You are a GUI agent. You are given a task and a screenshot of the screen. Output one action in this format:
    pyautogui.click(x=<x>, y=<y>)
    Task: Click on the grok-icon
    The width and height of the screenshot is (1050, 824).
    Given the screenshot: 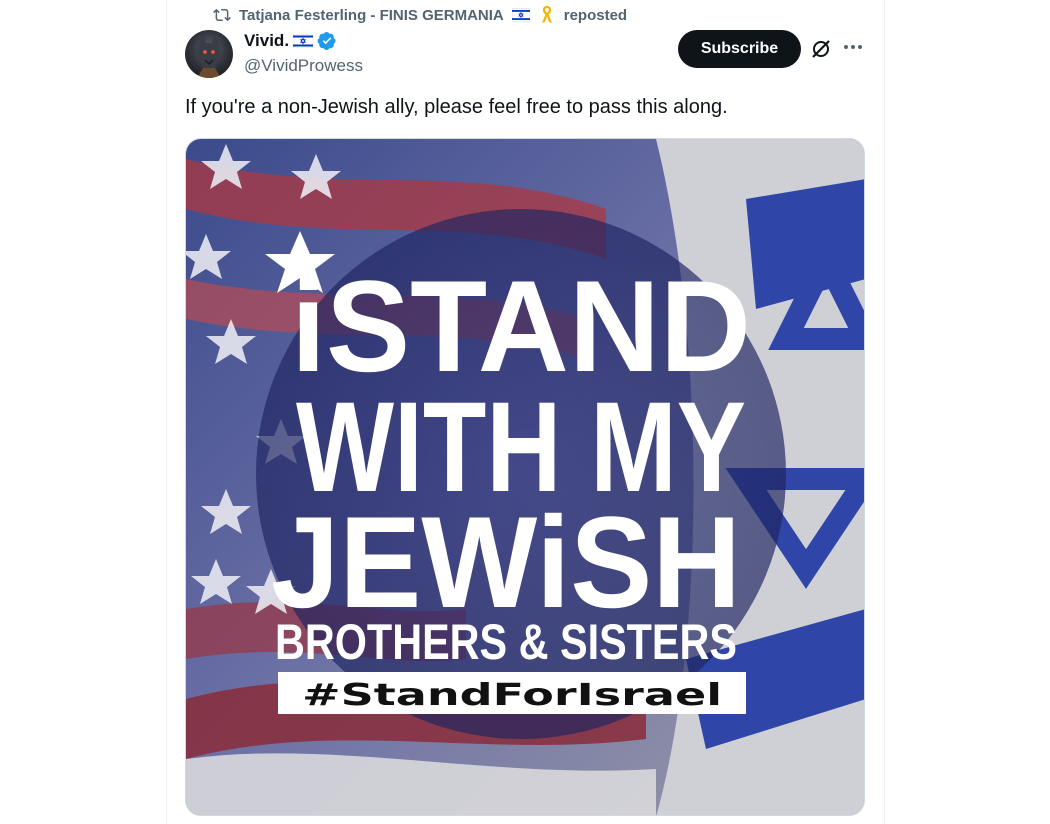 What is the action you would take?
    pyautogui.click(x=821, y=49)
    